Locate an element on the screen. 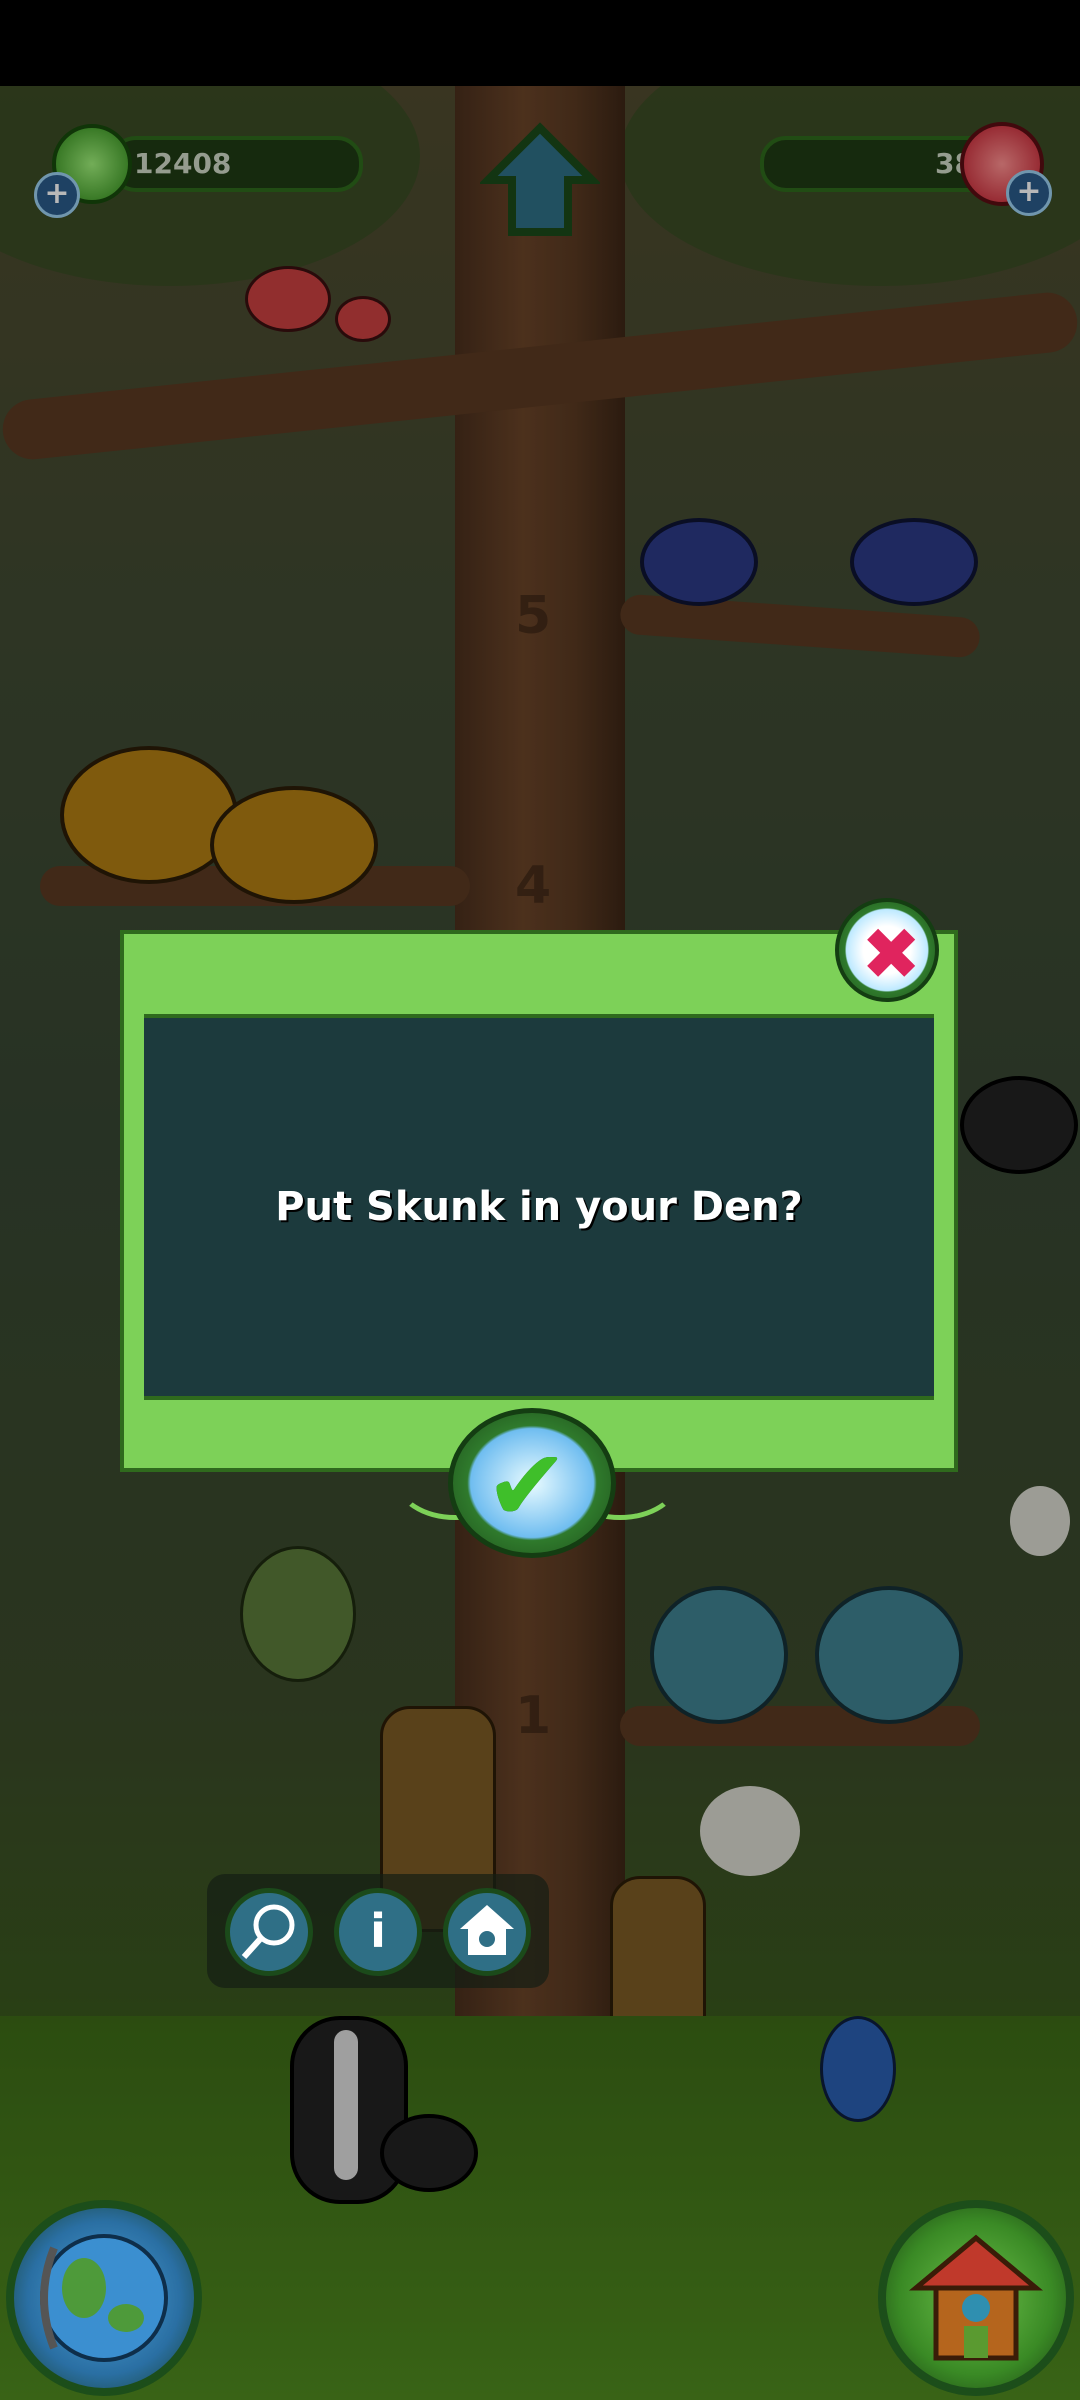  close-button: ✖ is located at coordinates (887, 950).